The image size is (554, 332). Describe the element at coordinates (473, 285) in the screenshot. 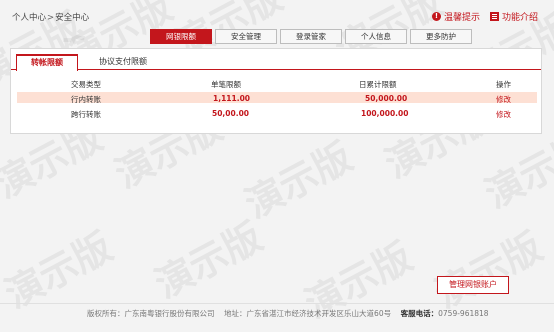

I see `manage-account-button: 管理网银账户` at that location.